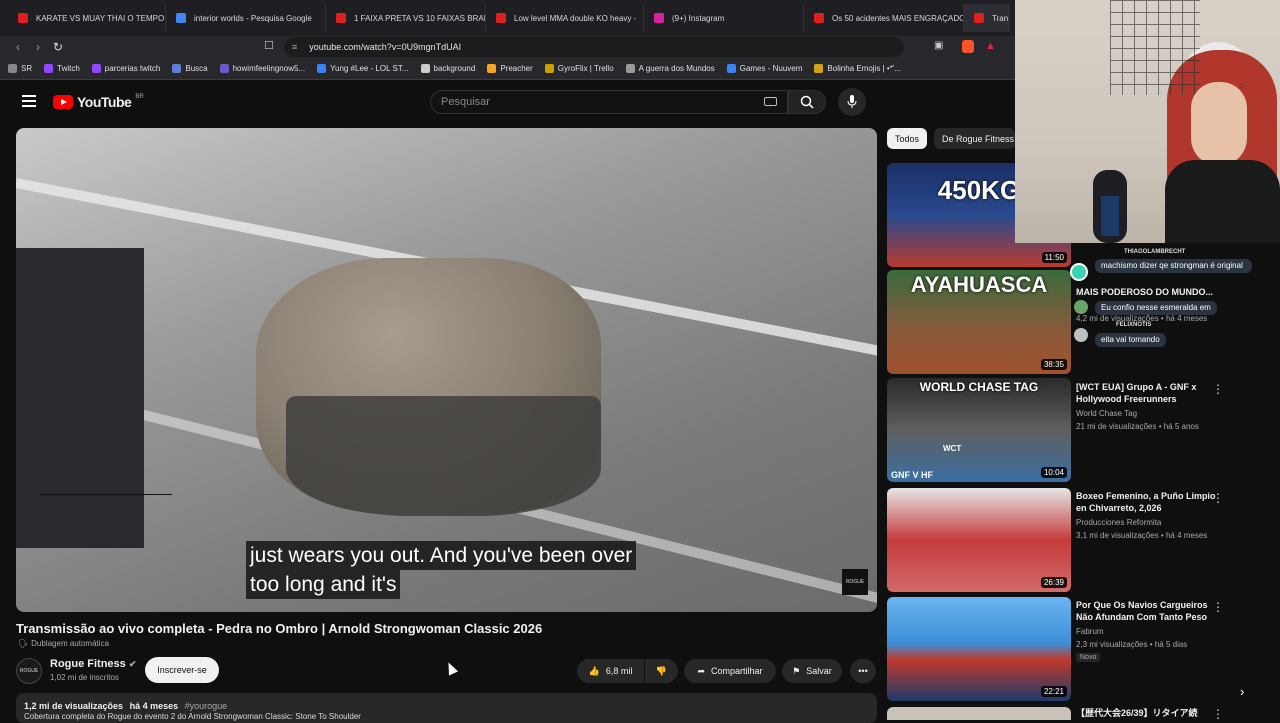 The image size is (1280, 723). What do you see at coordinates (698, 18) in the screenshot?
I see `tab-label: (9+) Instagram` at bounding box center [698, 18].